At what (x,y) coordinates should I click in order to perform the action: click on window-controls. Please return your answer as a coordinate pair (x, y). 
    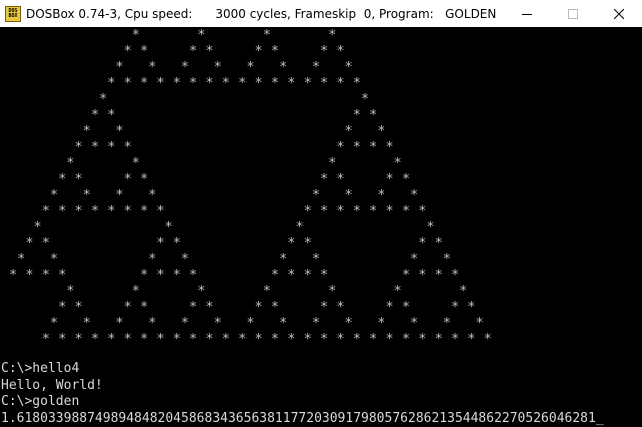
    Looking at the image, I should click on (573, 13).